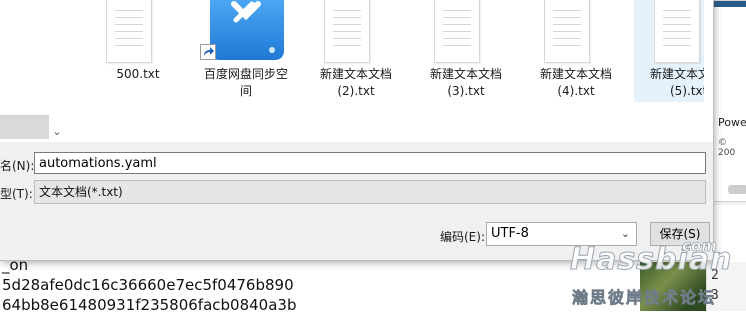  I want to click on side-window-content: Powe © 200, so click(727, 101).